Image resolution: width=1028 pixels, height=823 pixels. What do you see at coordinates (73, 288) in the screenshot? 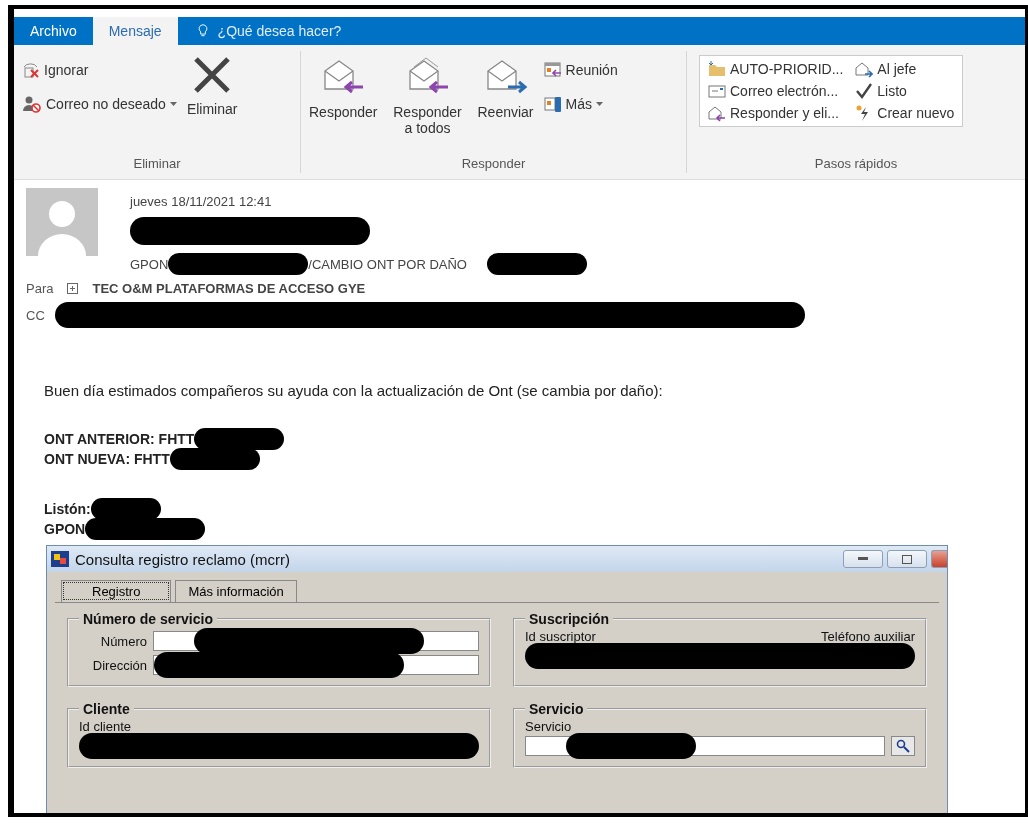
I see `expand-icon` at bounding box center [73, 288].